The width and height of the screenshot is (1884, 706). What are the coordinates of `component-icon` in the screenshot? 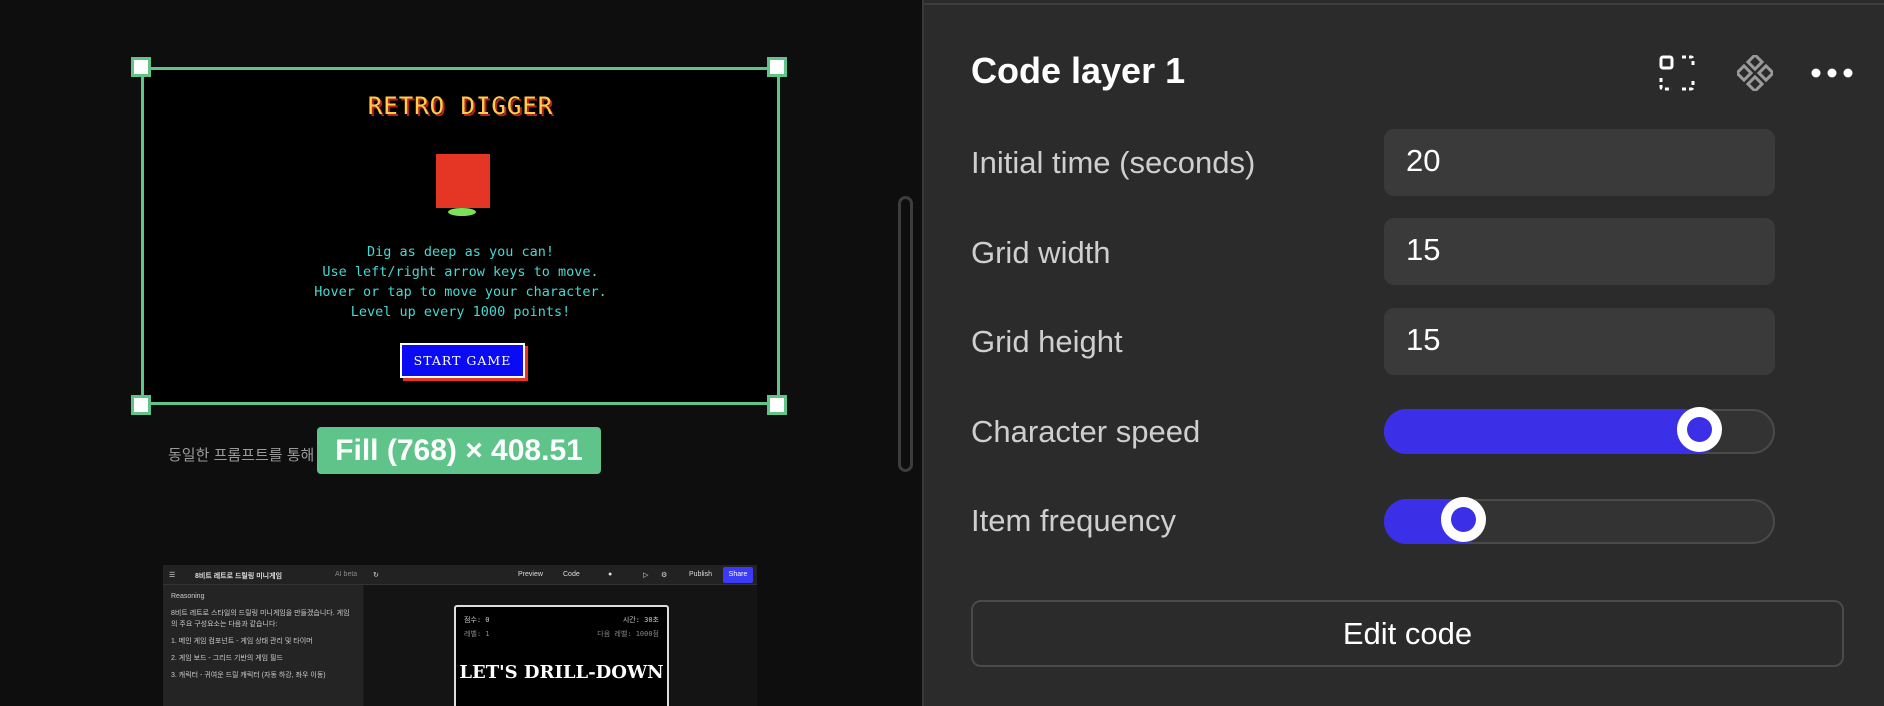 It's located at (1755, 73).